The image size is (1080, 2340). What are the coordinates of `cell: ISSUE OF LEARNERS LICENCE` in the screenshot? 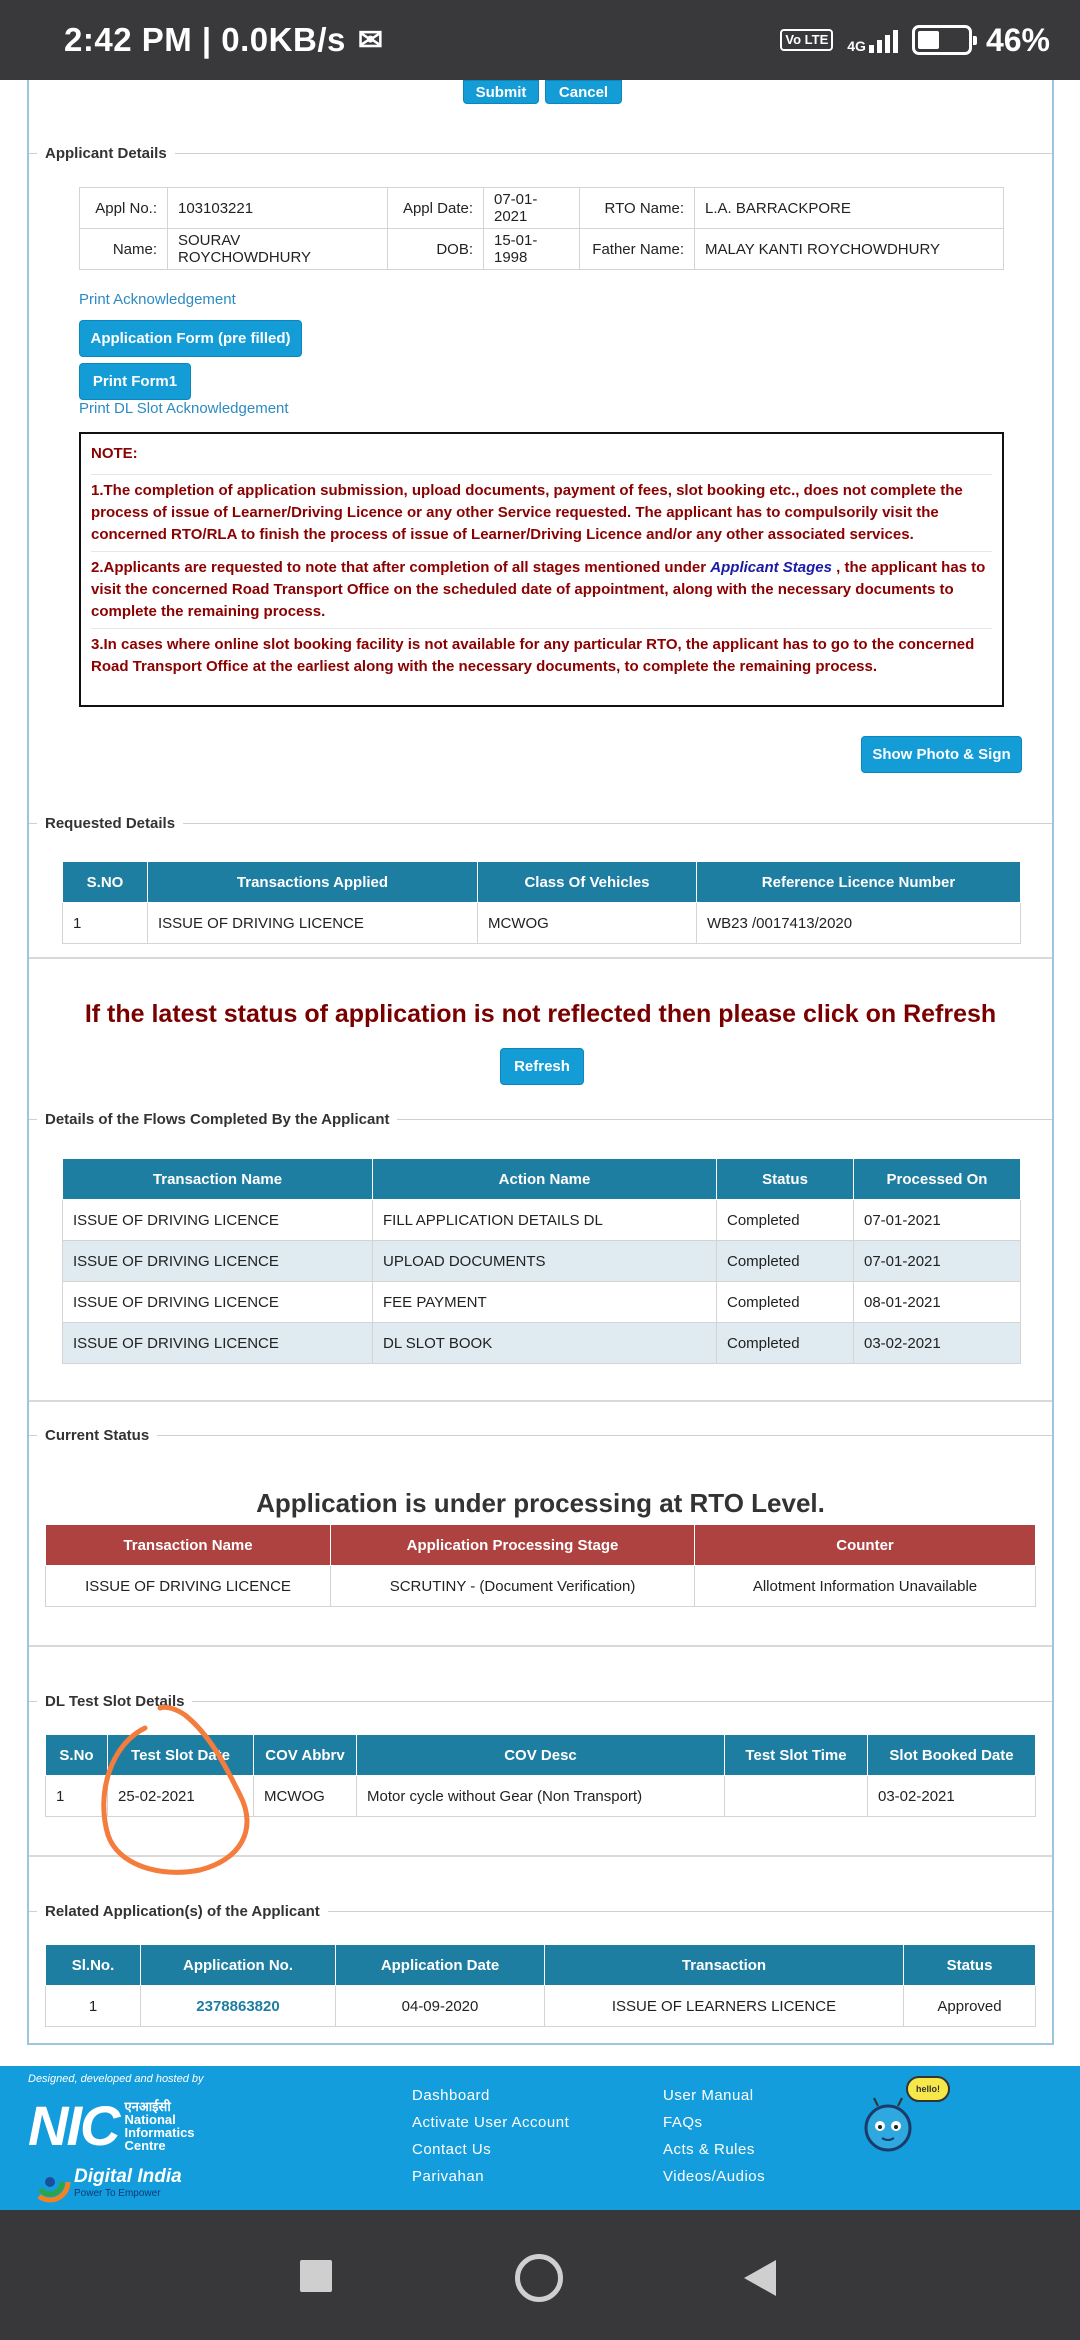 It's located at (724, 2006).